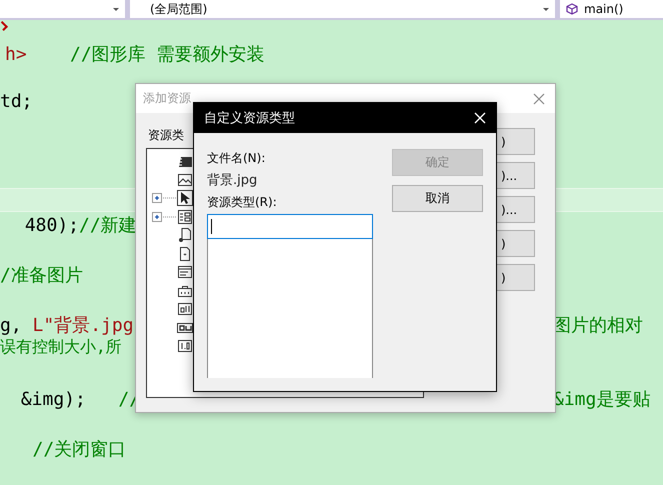 This screenshot has height=485, width=663. Describe the element at coordinates (166, 135) in the screenshot. I see `field-label: 资源类` at that location.